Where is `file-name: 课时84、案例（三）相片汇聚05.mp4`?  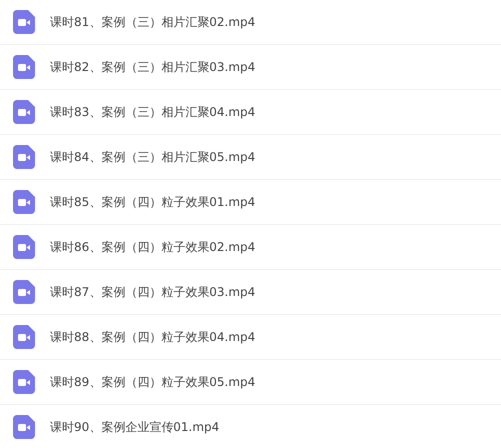
file-name: 课时84、案例（三）相片汇聚05.mp4 is located at coordinates (153, 157).